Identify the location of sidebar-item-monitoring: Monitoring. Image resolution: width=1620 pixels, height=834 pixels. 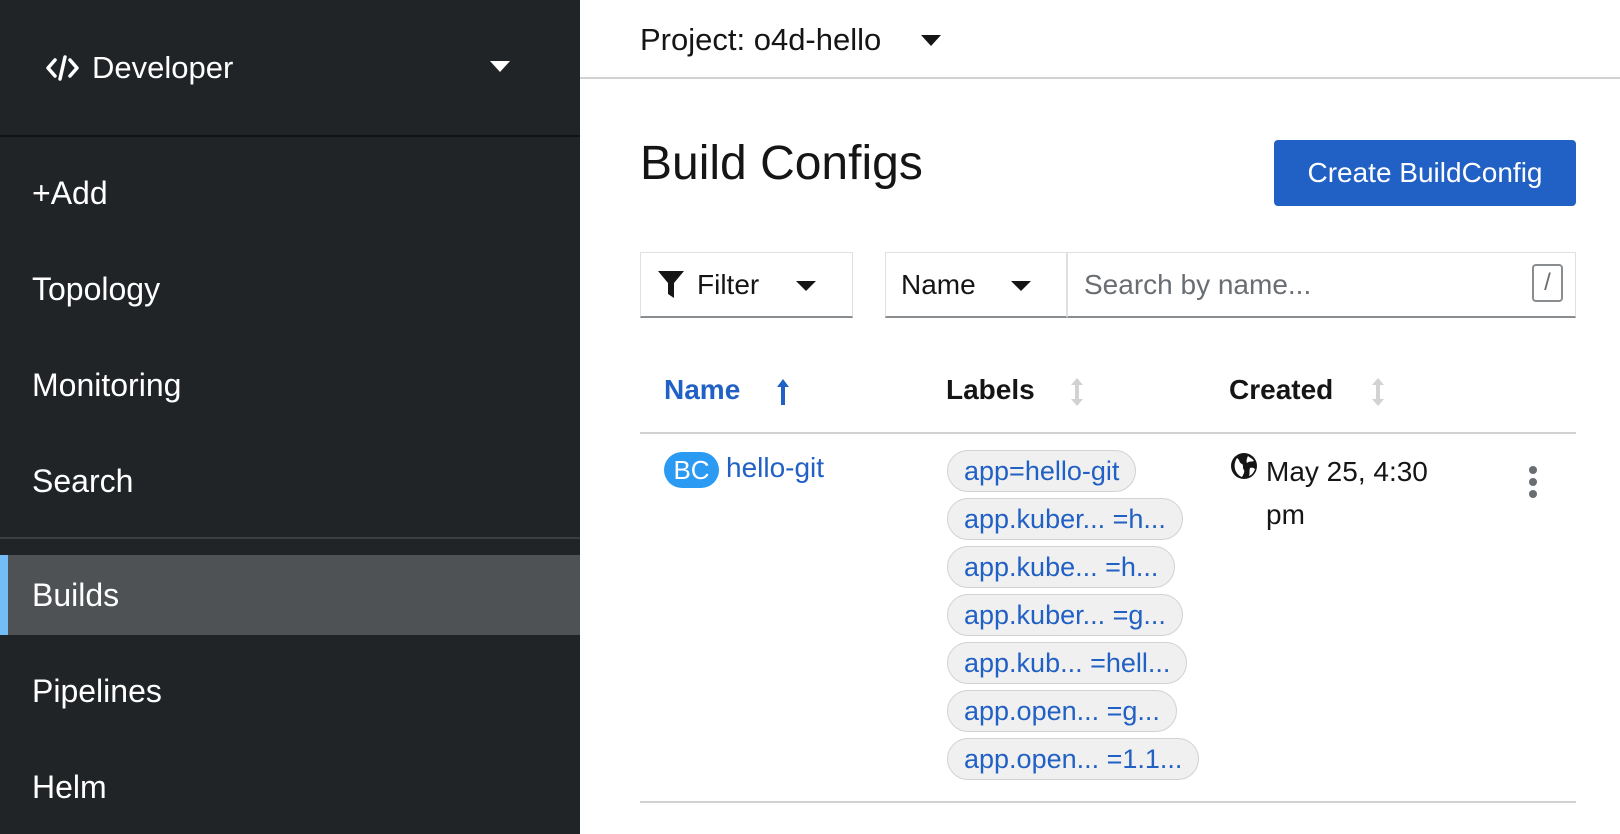
(290, 385).